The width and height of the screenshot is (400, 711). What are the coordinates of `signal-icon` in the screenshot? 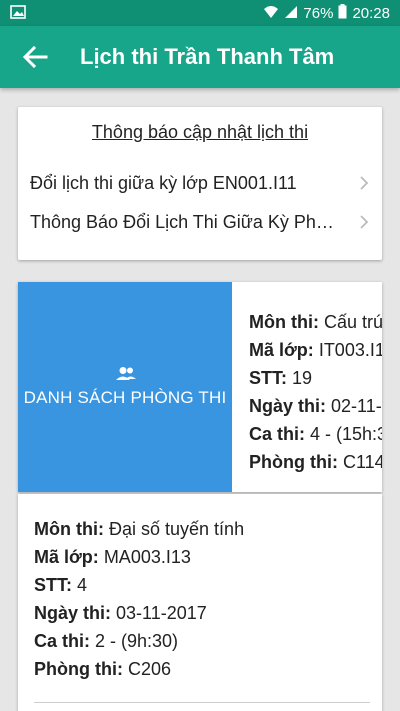 It's located at (291, 14).